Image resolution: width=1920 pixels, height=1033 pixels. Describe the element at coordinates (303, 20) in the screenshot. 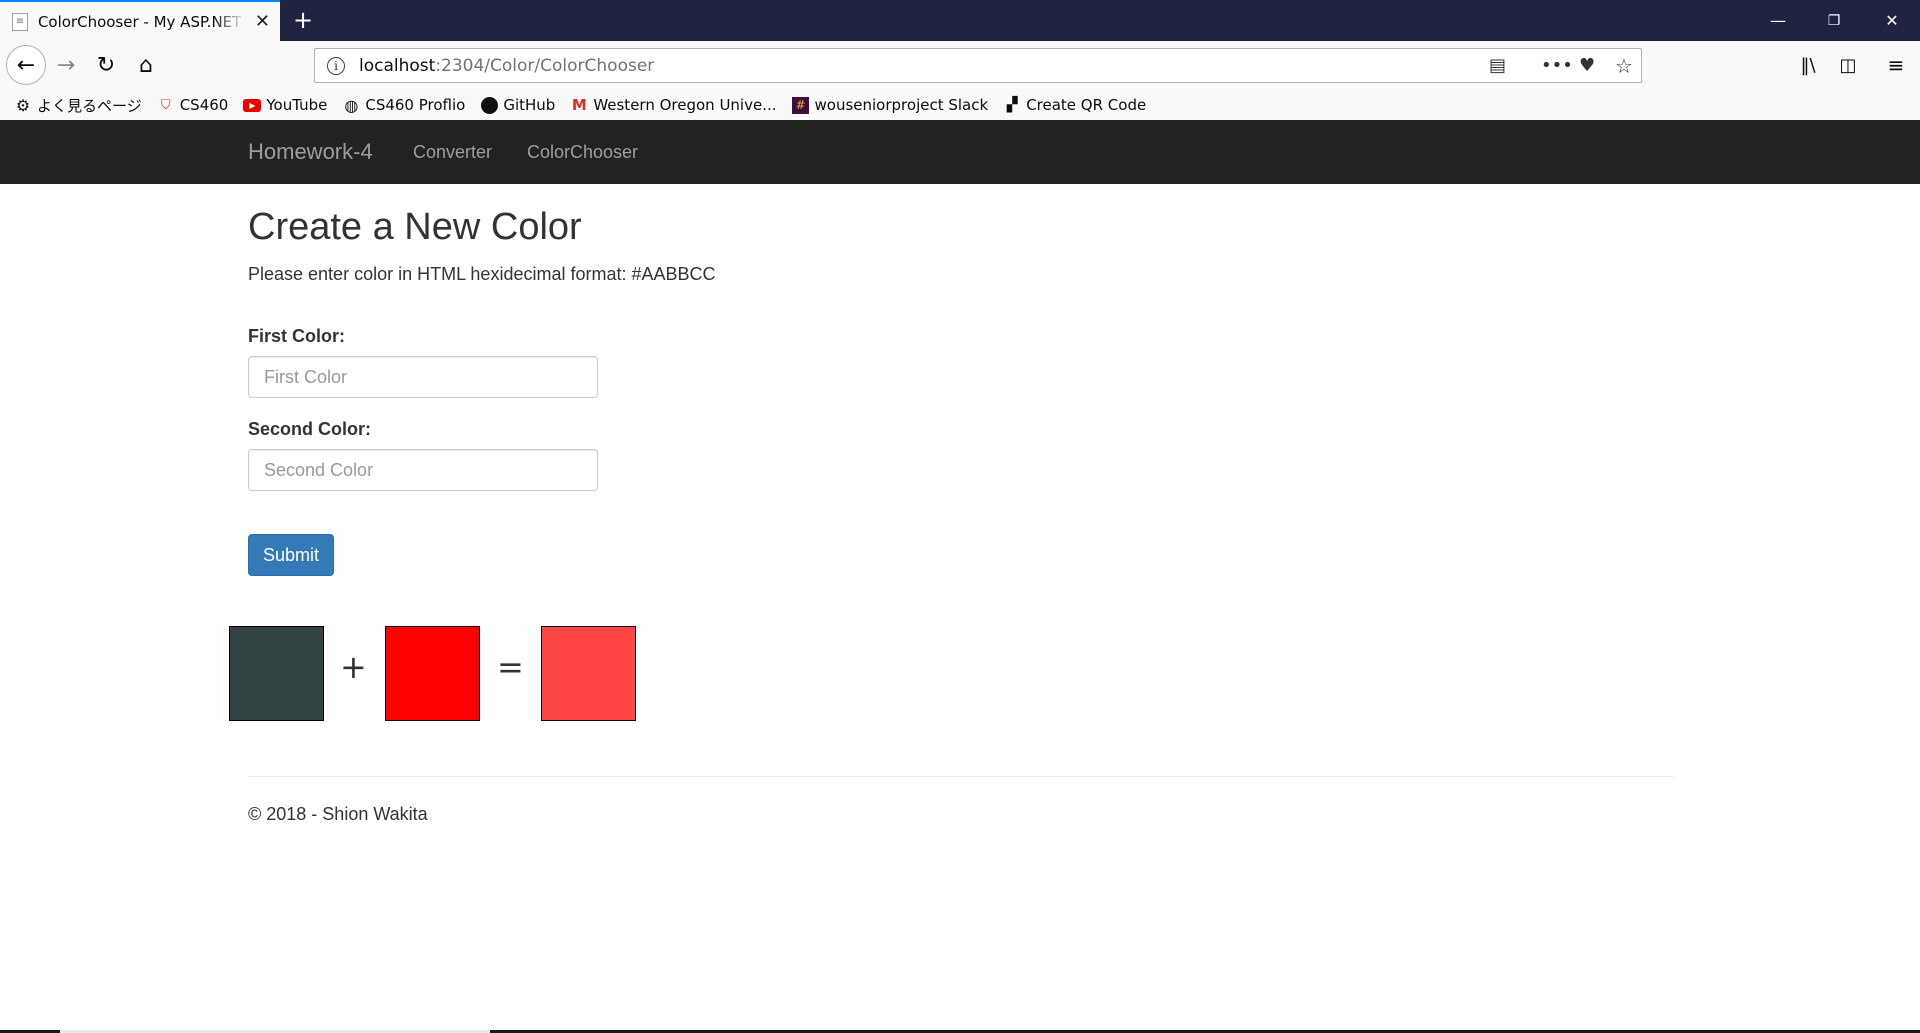

I see `new-tab-button: +` at that location.